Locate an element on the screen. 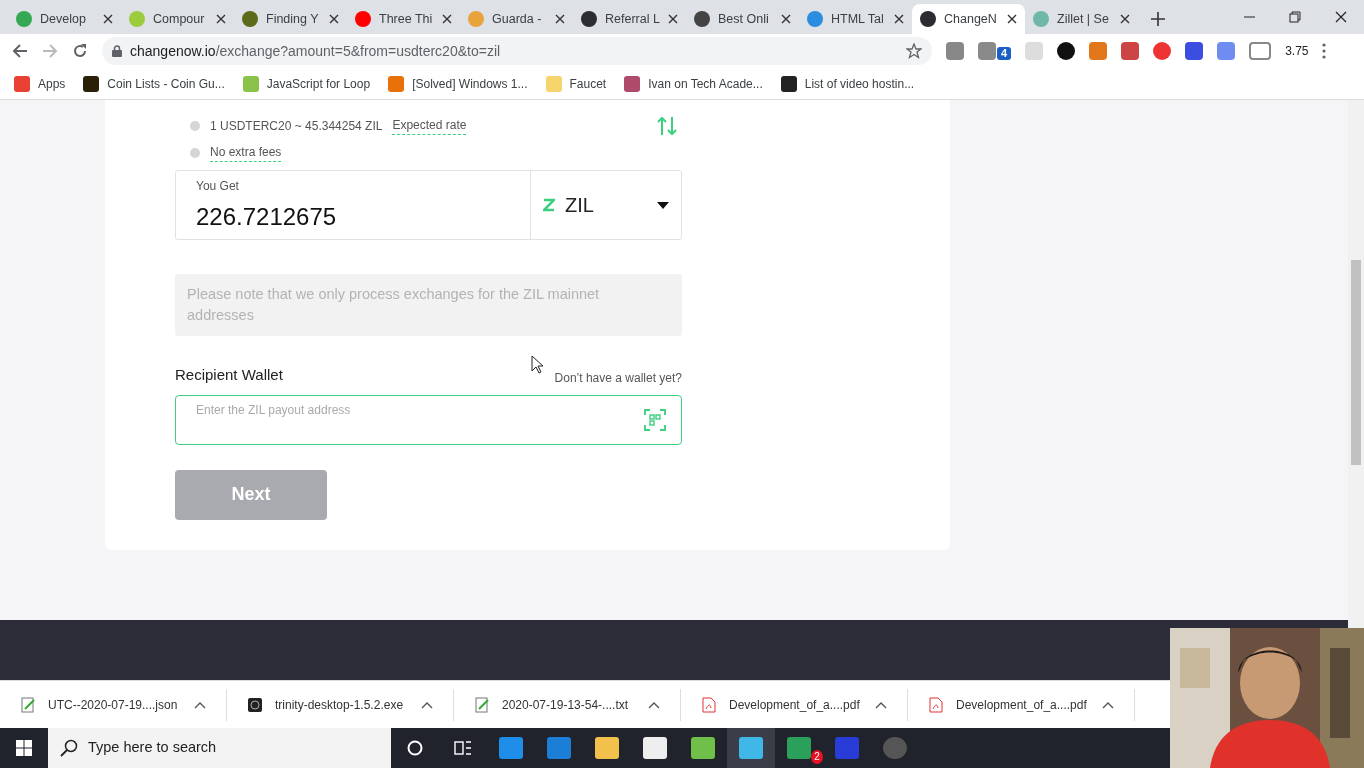 This screenshot has height=768, width=1364. more-icon is located at coordinates (1324, 51).